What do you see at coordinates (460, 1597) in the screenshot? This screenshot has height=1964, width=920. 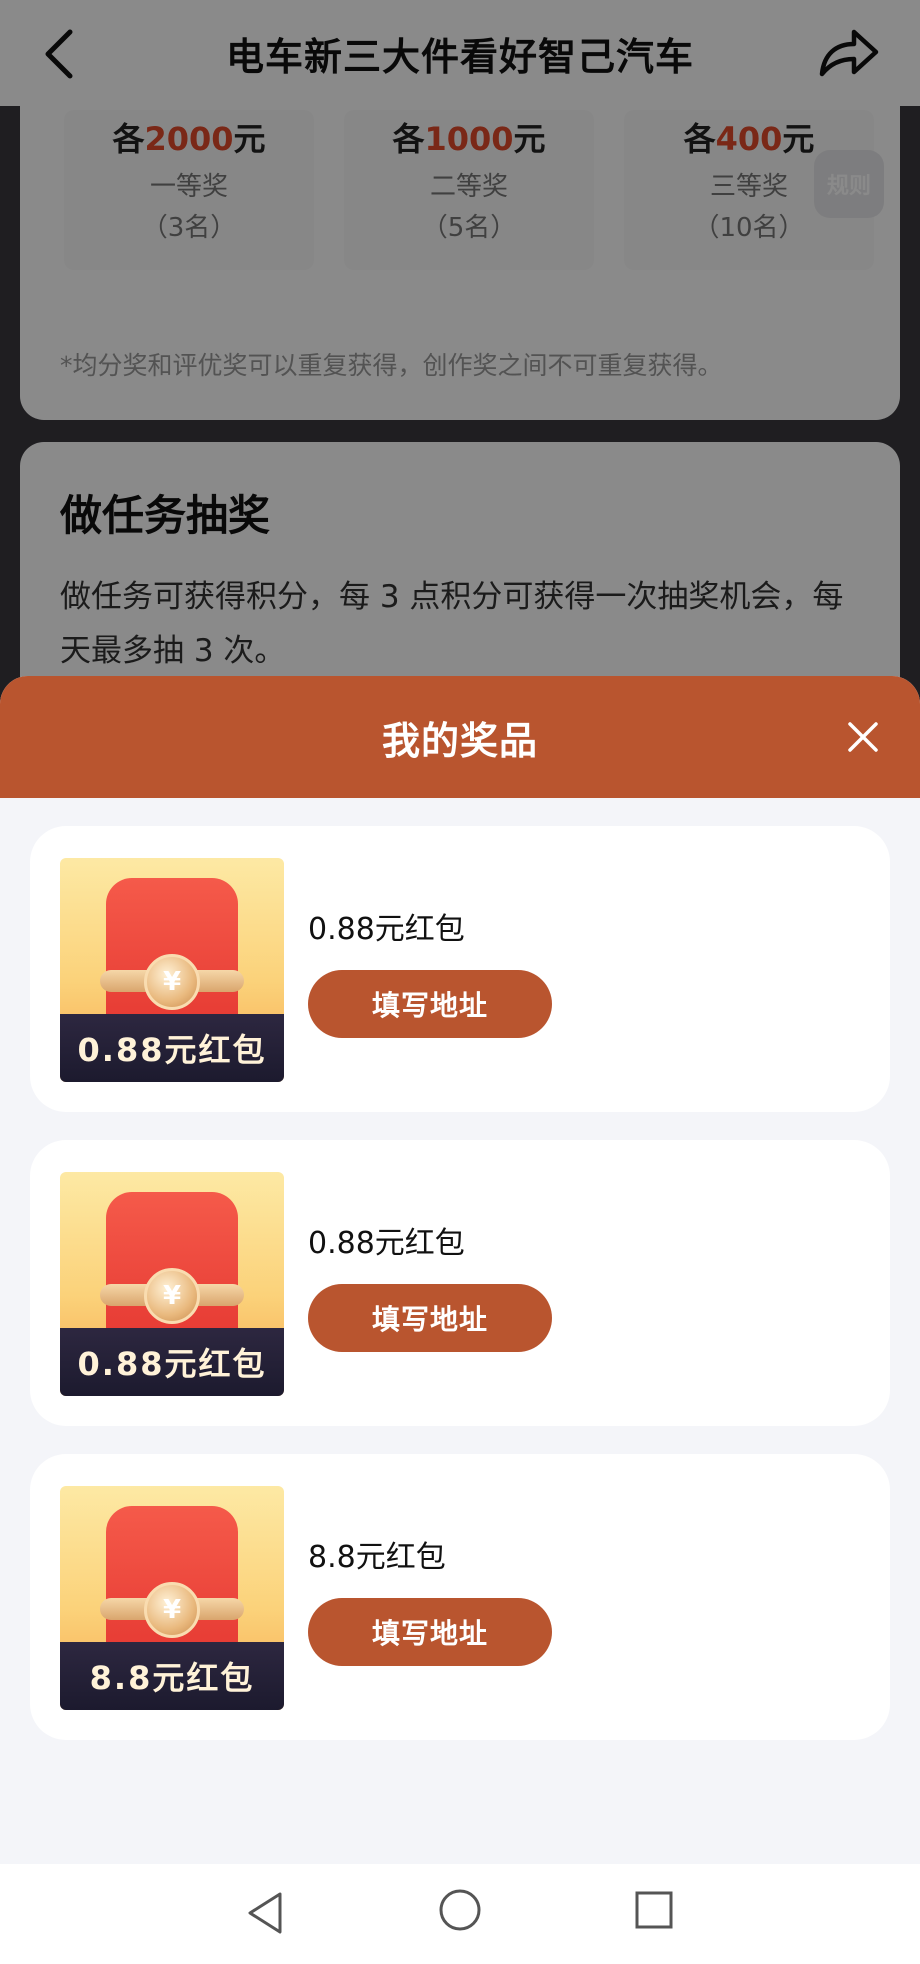 I see `prize-item: ¥ 8.8元红包 8.8元红包 填写地址` at bounding box center [460, 1597].